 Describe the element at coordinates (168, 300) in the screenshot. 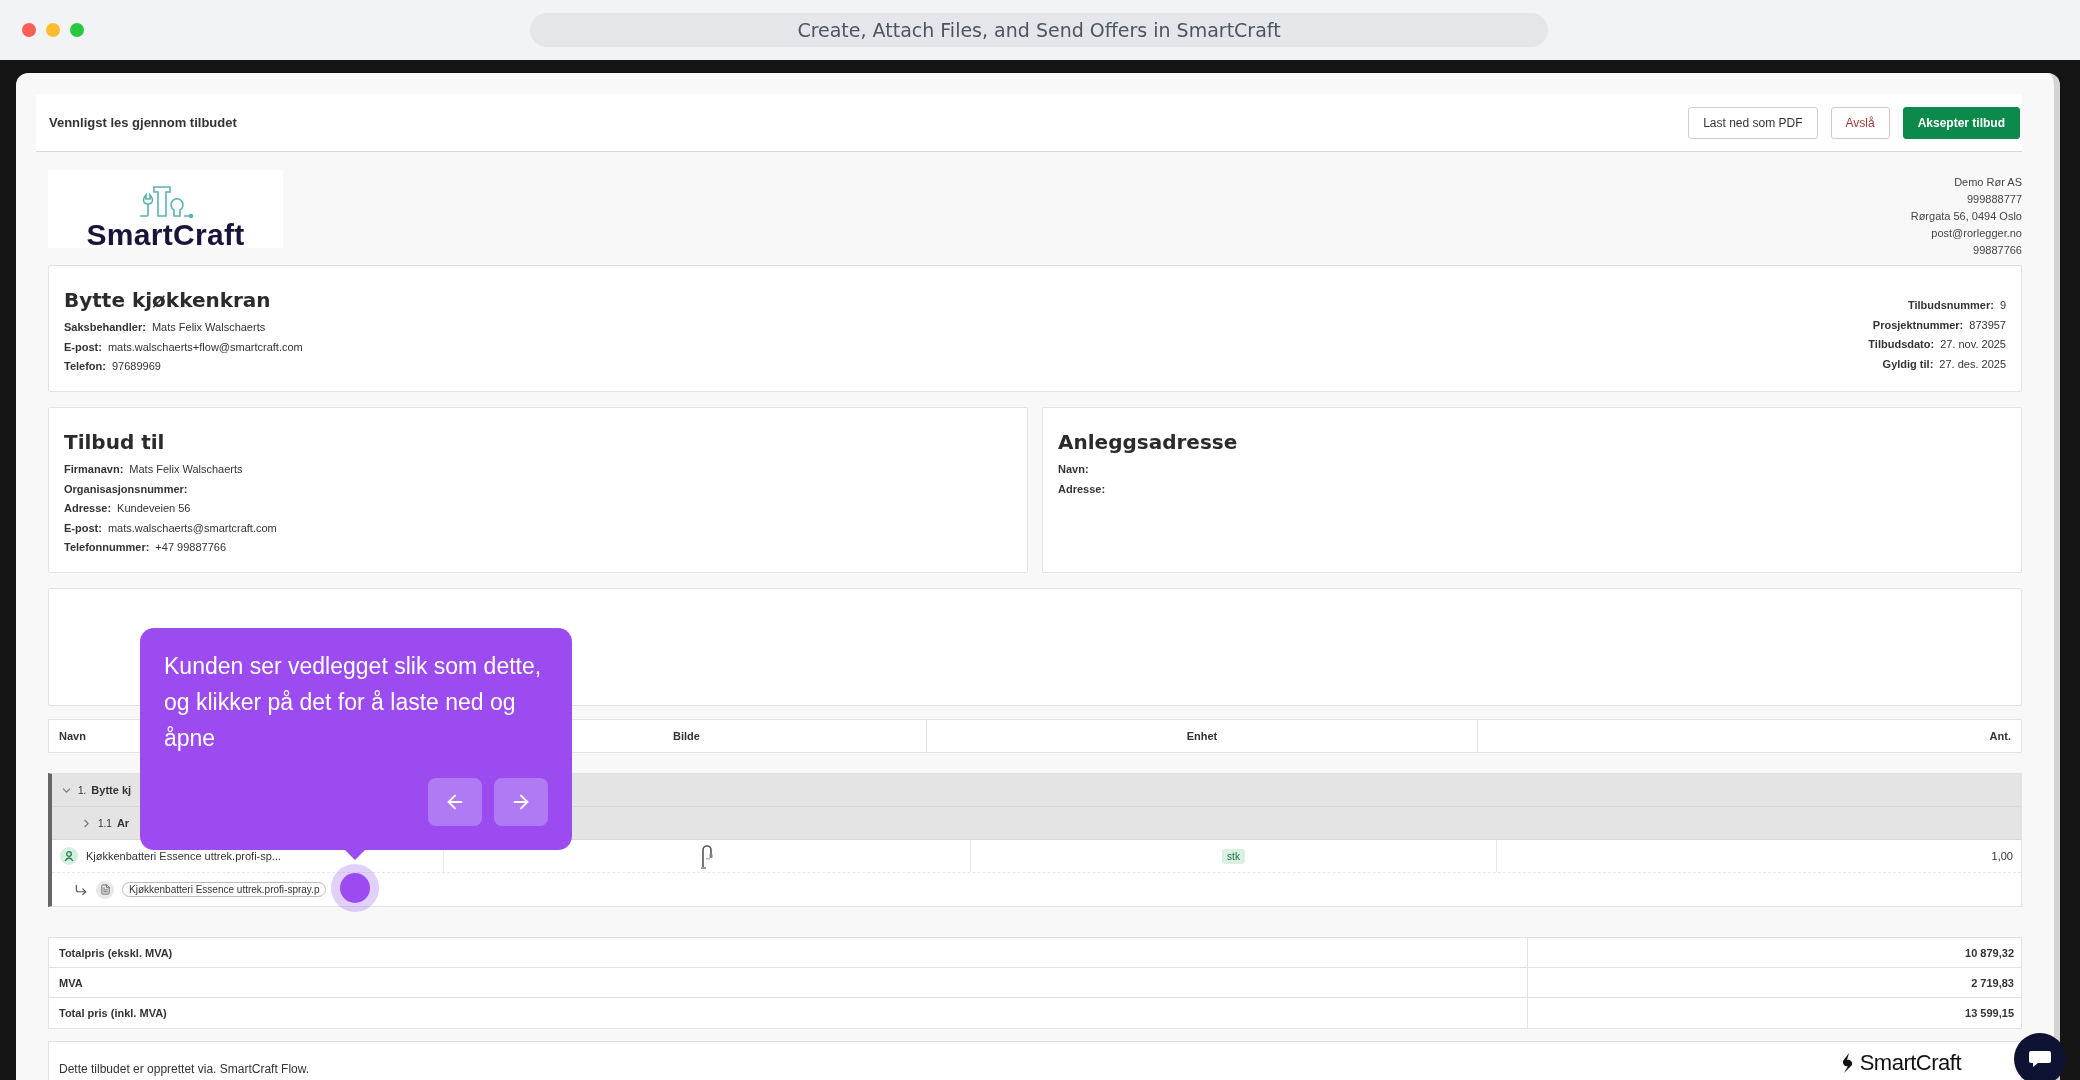

I see `offer-title: Bytte kjøkkenkran` at that location.